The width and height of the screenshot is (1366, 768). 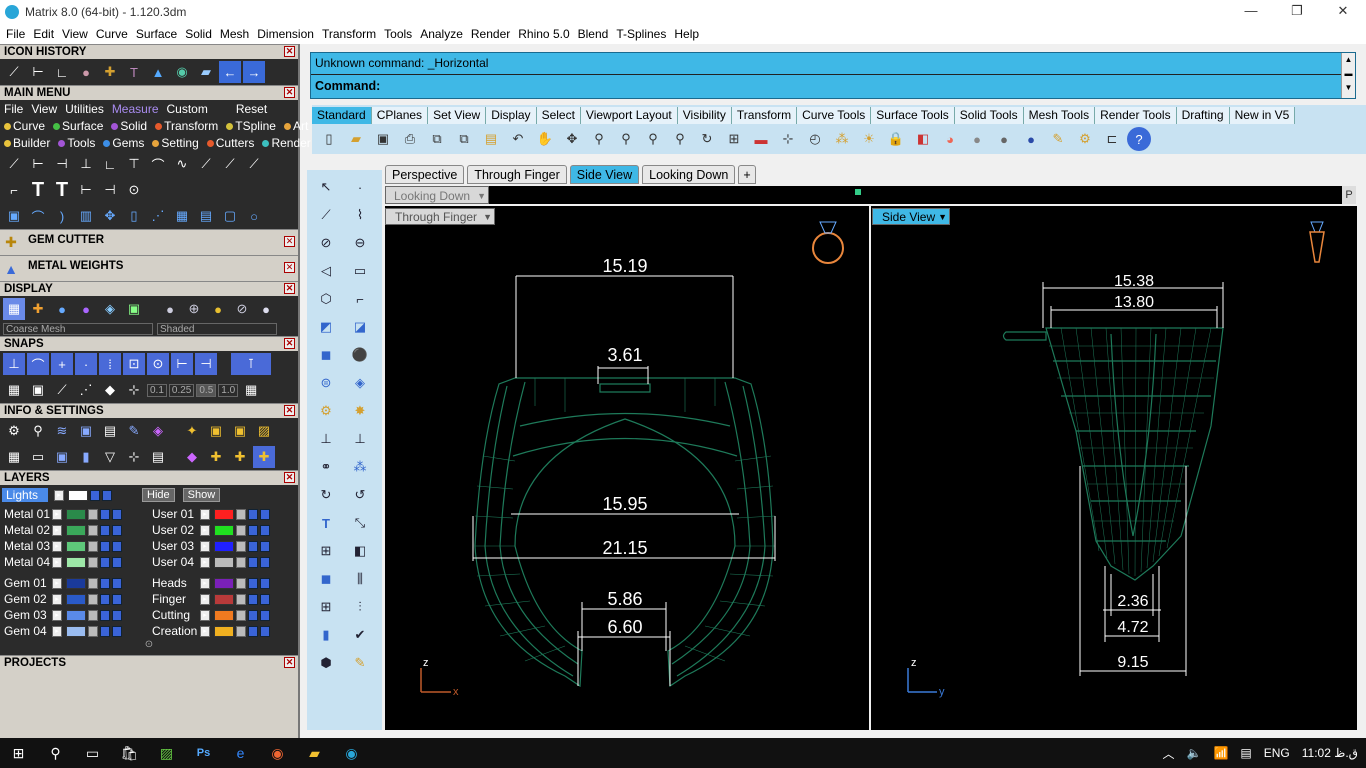 What do you see at coordinates (734, 139) in the screenshot?
I see `four-viewports-icon: ⊞` at bounding box center [734, 139].